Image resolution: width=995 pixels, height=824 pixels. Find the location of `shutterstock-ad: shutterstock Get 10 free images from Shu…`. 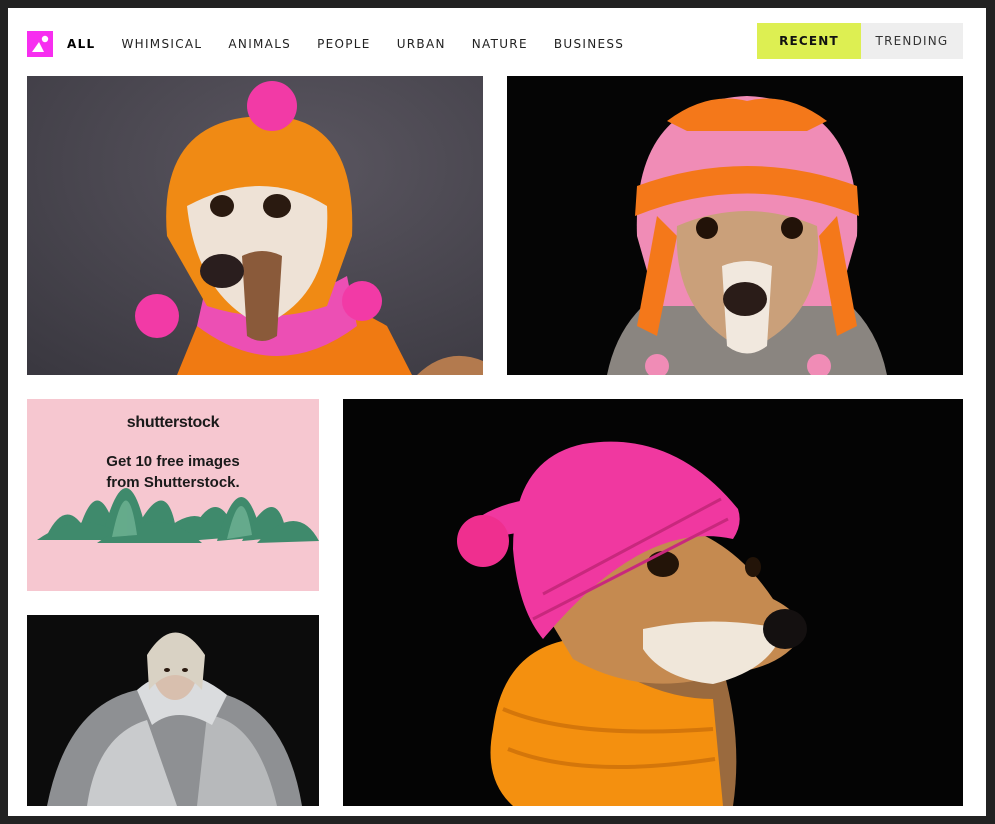

shutterstock-ad: shutterstock Get 10 free images from Shu… is located at coordinates (173, 495).